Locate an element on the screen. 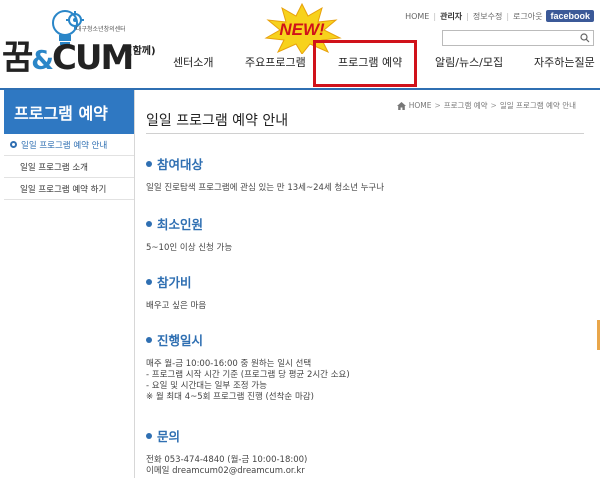 This screenshot has width=600, height=478. section-min-people: 최소인원 5~10인 이상 신청 가능 is located at coordinates (189, 235).